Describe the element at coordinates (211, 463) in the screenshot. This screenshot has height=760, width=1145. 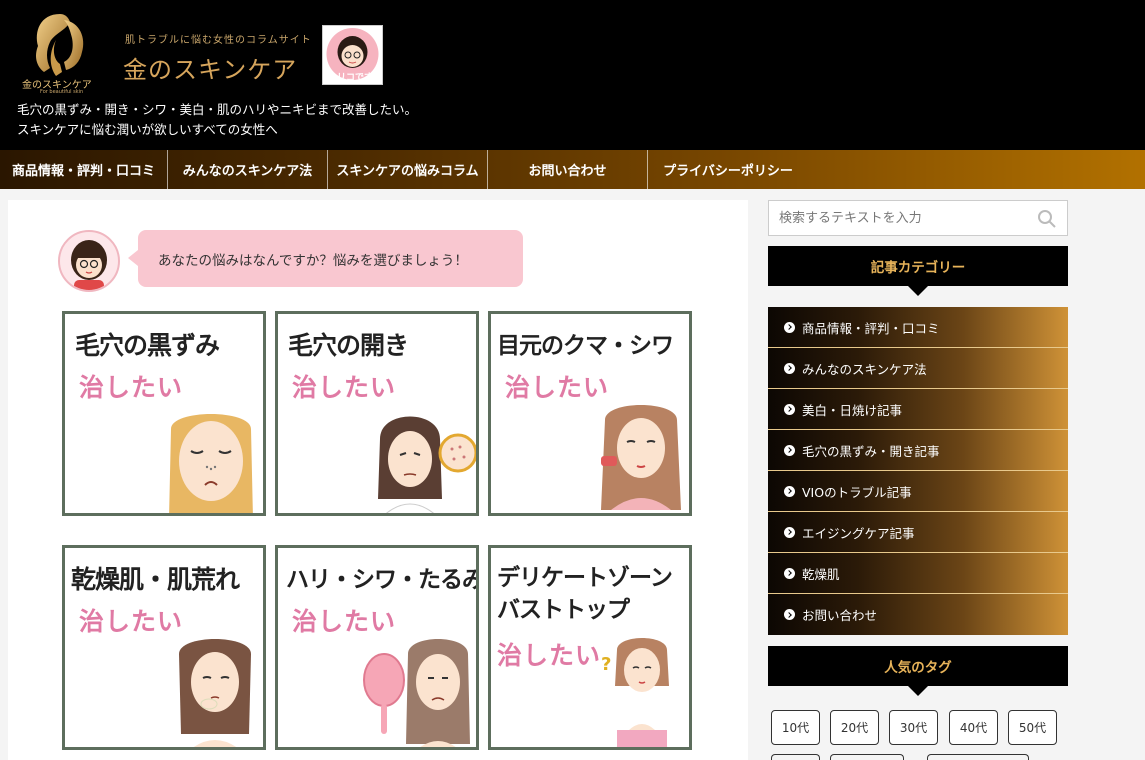
I see `worried-woman-illustration` at that location.